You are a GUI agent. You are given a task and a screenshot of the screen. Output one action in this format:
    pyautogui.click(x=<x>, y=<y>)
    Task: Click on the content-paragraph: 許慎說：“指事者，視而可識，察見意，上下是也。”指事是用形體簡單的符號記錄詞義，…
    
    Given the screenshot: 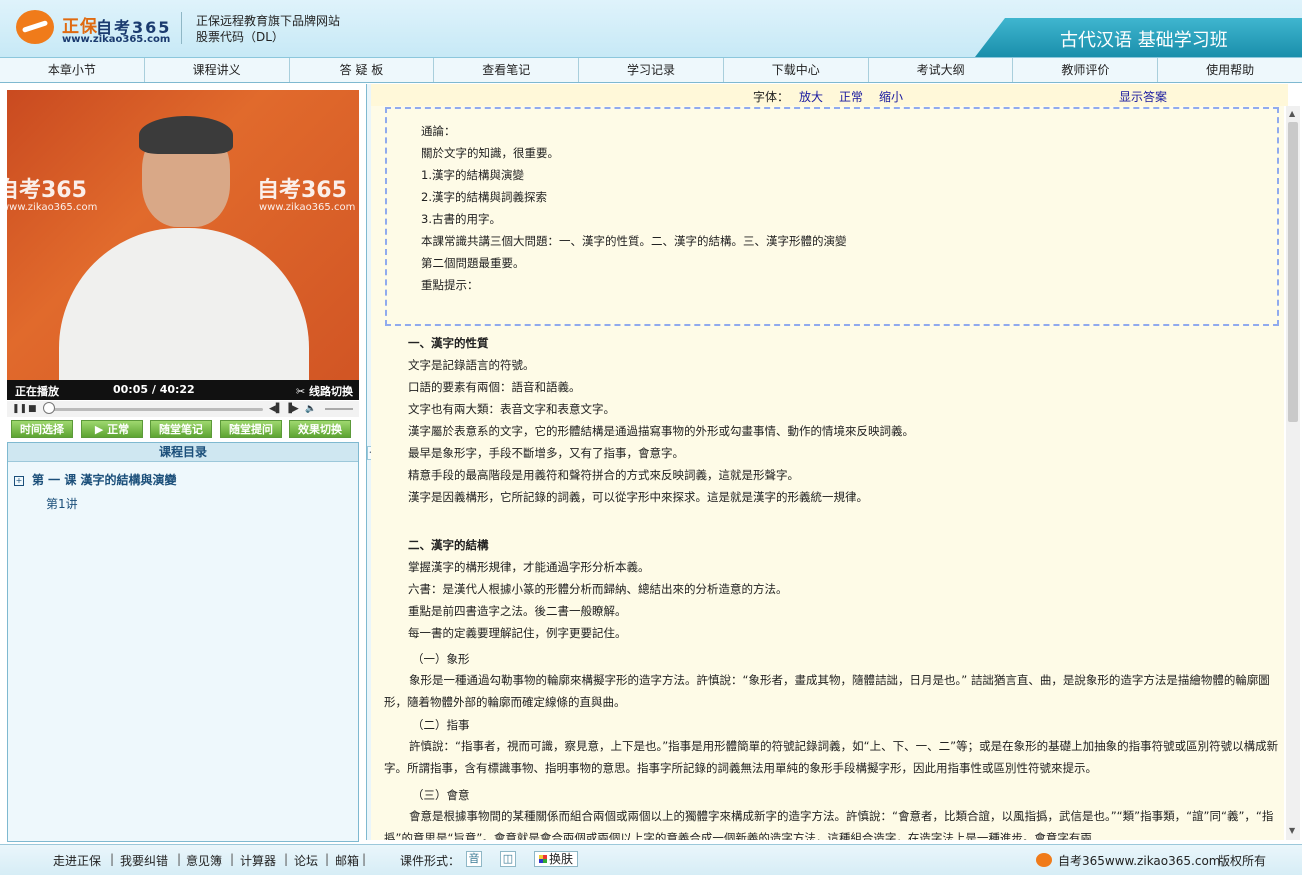 What is the action you would take?
    pyautogui.click(x=834, y=757)
    